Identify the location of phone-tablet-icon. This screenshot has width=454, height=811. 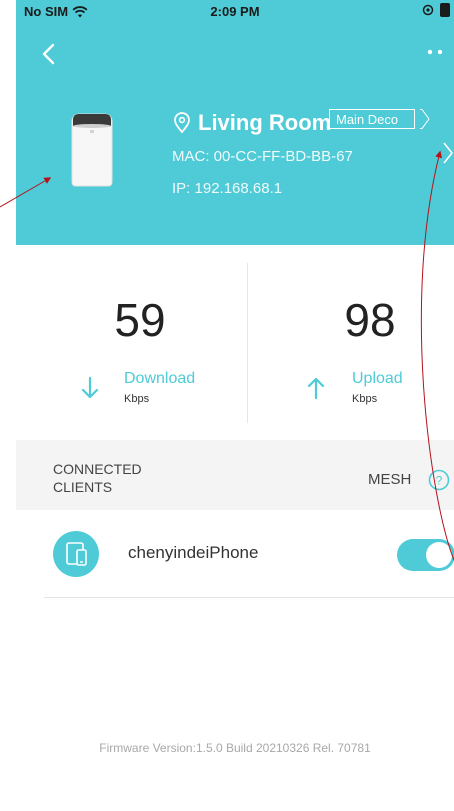
(76, 554).